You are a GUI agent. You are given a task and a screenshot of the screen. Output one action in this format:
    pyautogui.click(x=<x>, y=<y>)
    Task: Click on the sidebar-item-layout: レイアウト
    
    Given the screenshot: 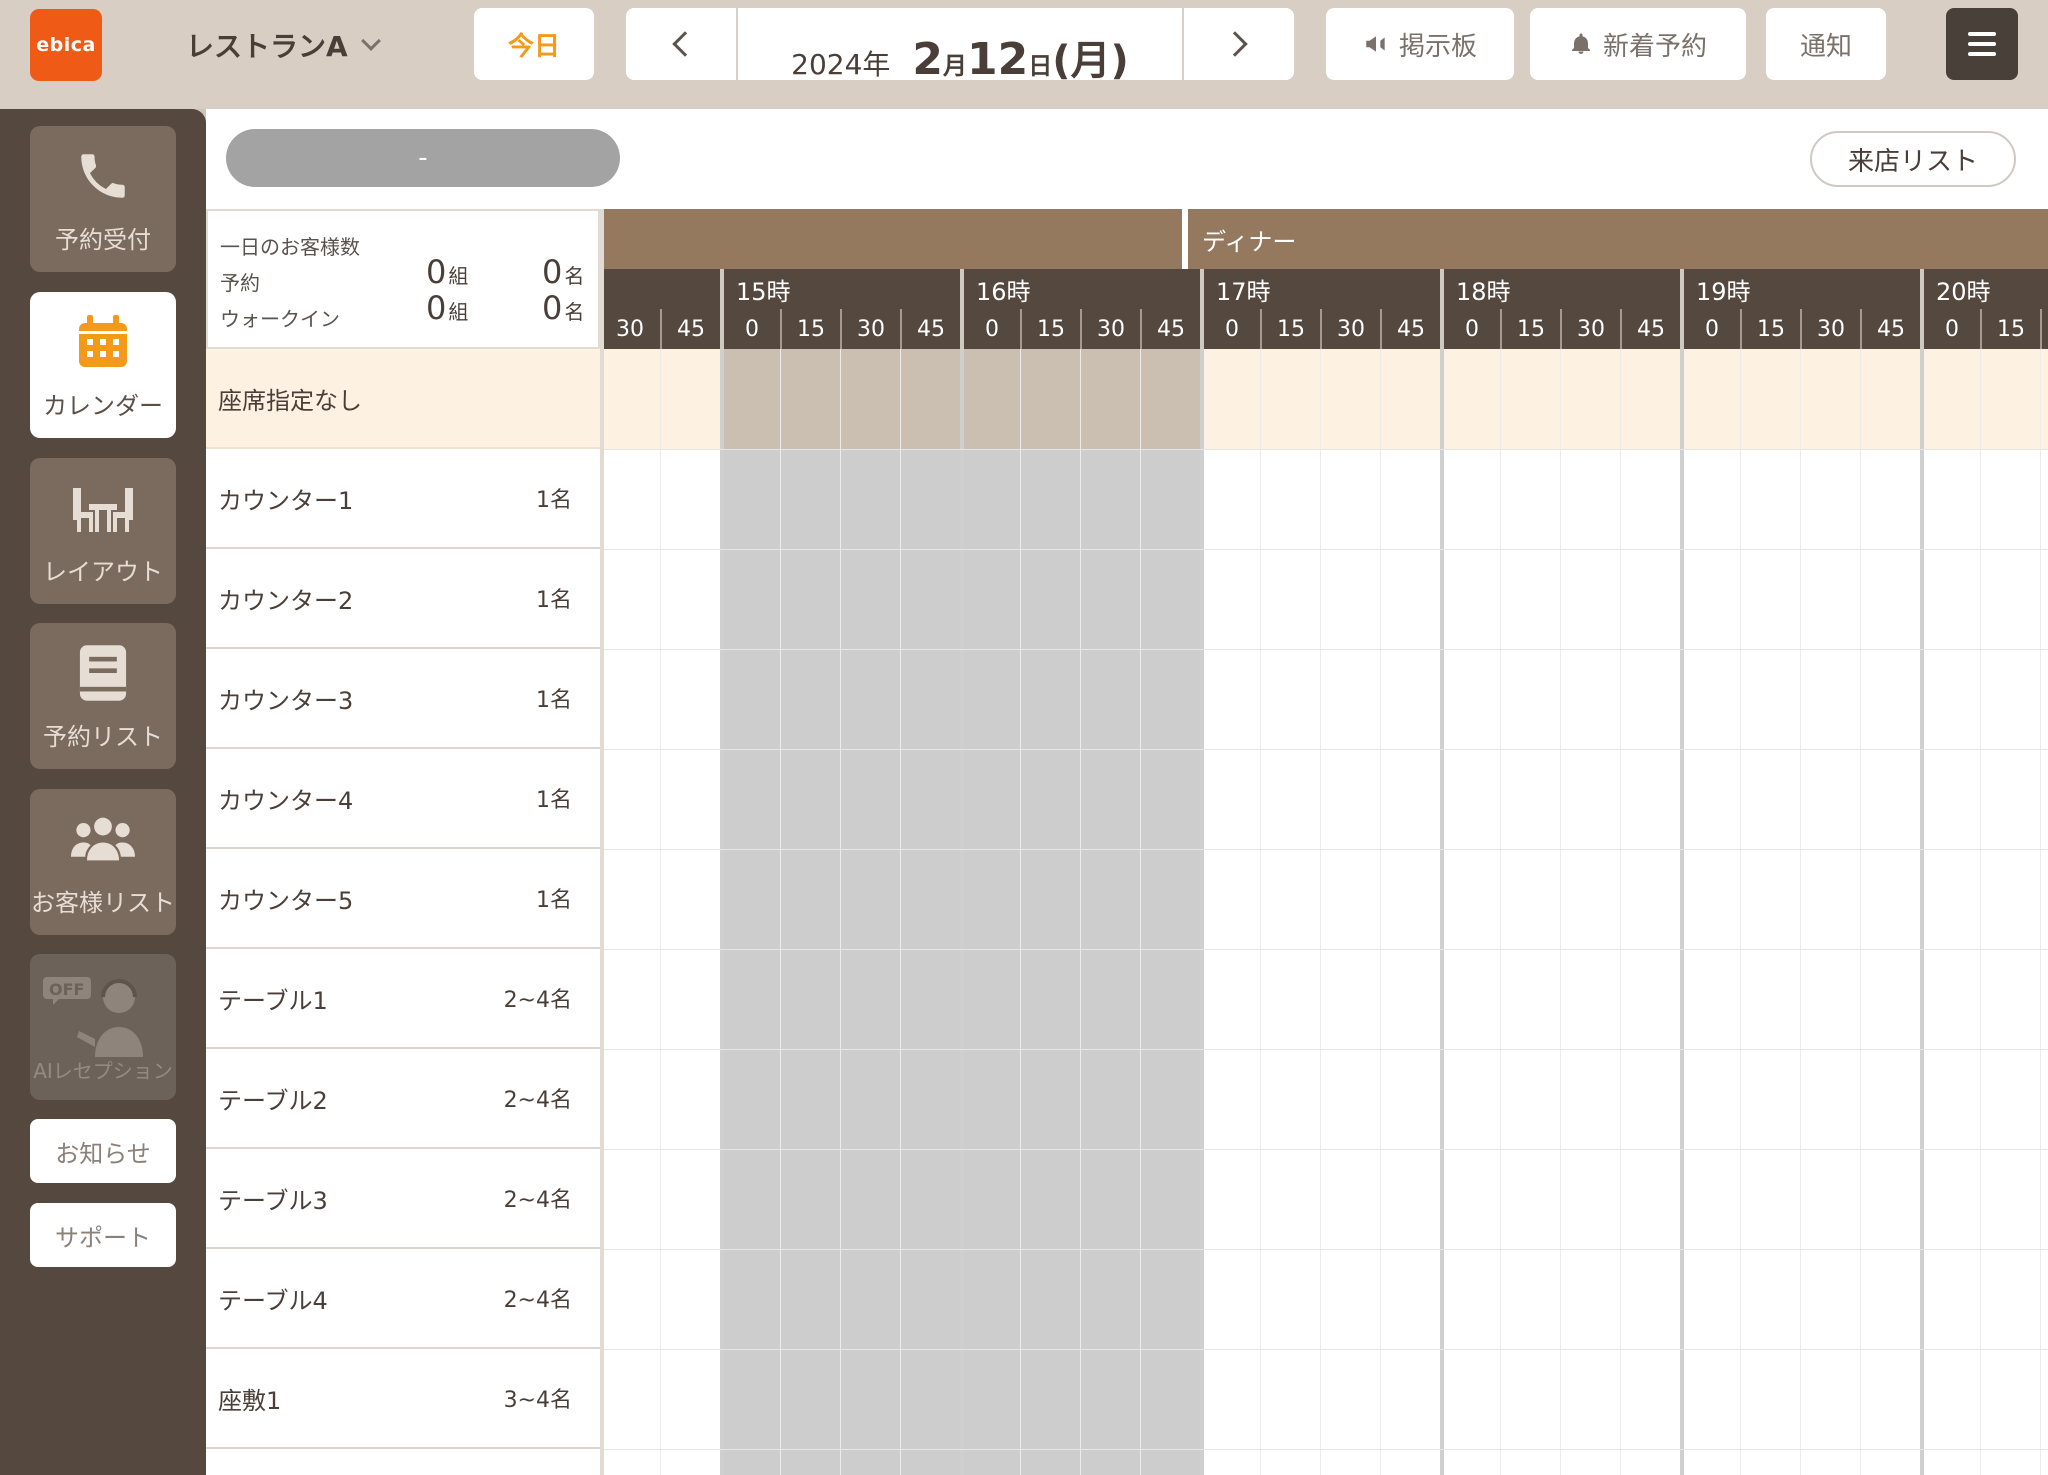 What is the action you would take?
    pyautogui.click(x=103, y=531)
    